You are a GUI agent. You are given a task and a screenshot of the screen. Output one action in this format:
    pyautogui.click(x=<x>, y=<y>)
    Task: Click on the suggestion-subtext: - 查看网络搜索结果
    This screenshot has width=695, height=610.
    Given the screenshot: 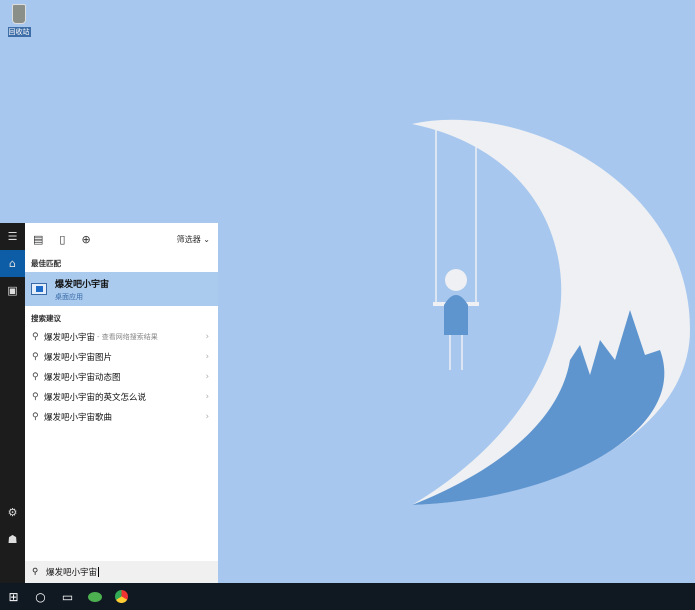 What is the action you would take?
    pyautogui.click(x=127, y=337)
    